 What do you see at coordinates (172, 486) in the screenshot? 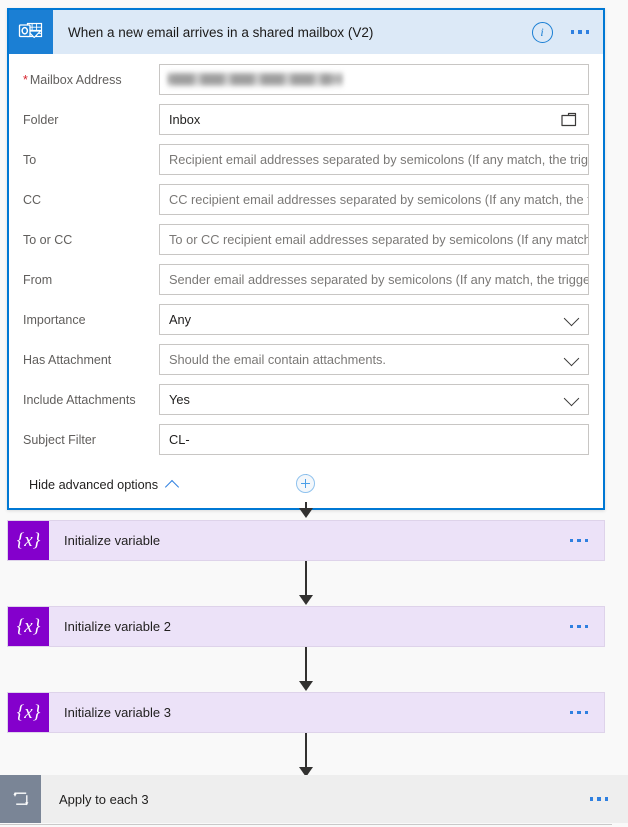
I see `chevron-up-icon` at bounding box center [172, 486].